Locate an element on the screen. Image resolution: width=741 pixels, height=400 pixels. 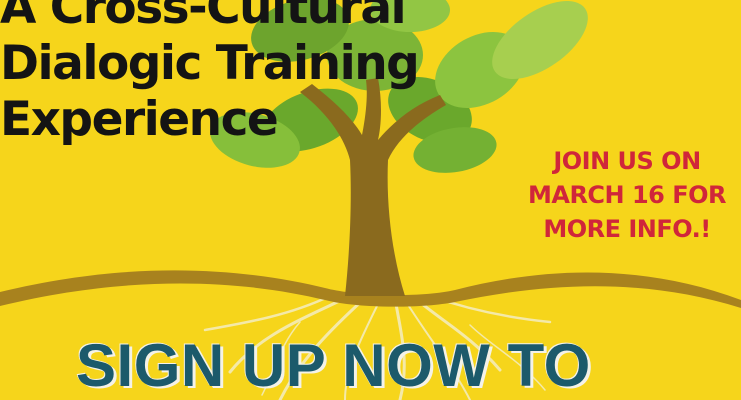
event-callout: JOIN US ON MARCH 16 FOR MORE INFO.! is located at coordinates (627, 195).